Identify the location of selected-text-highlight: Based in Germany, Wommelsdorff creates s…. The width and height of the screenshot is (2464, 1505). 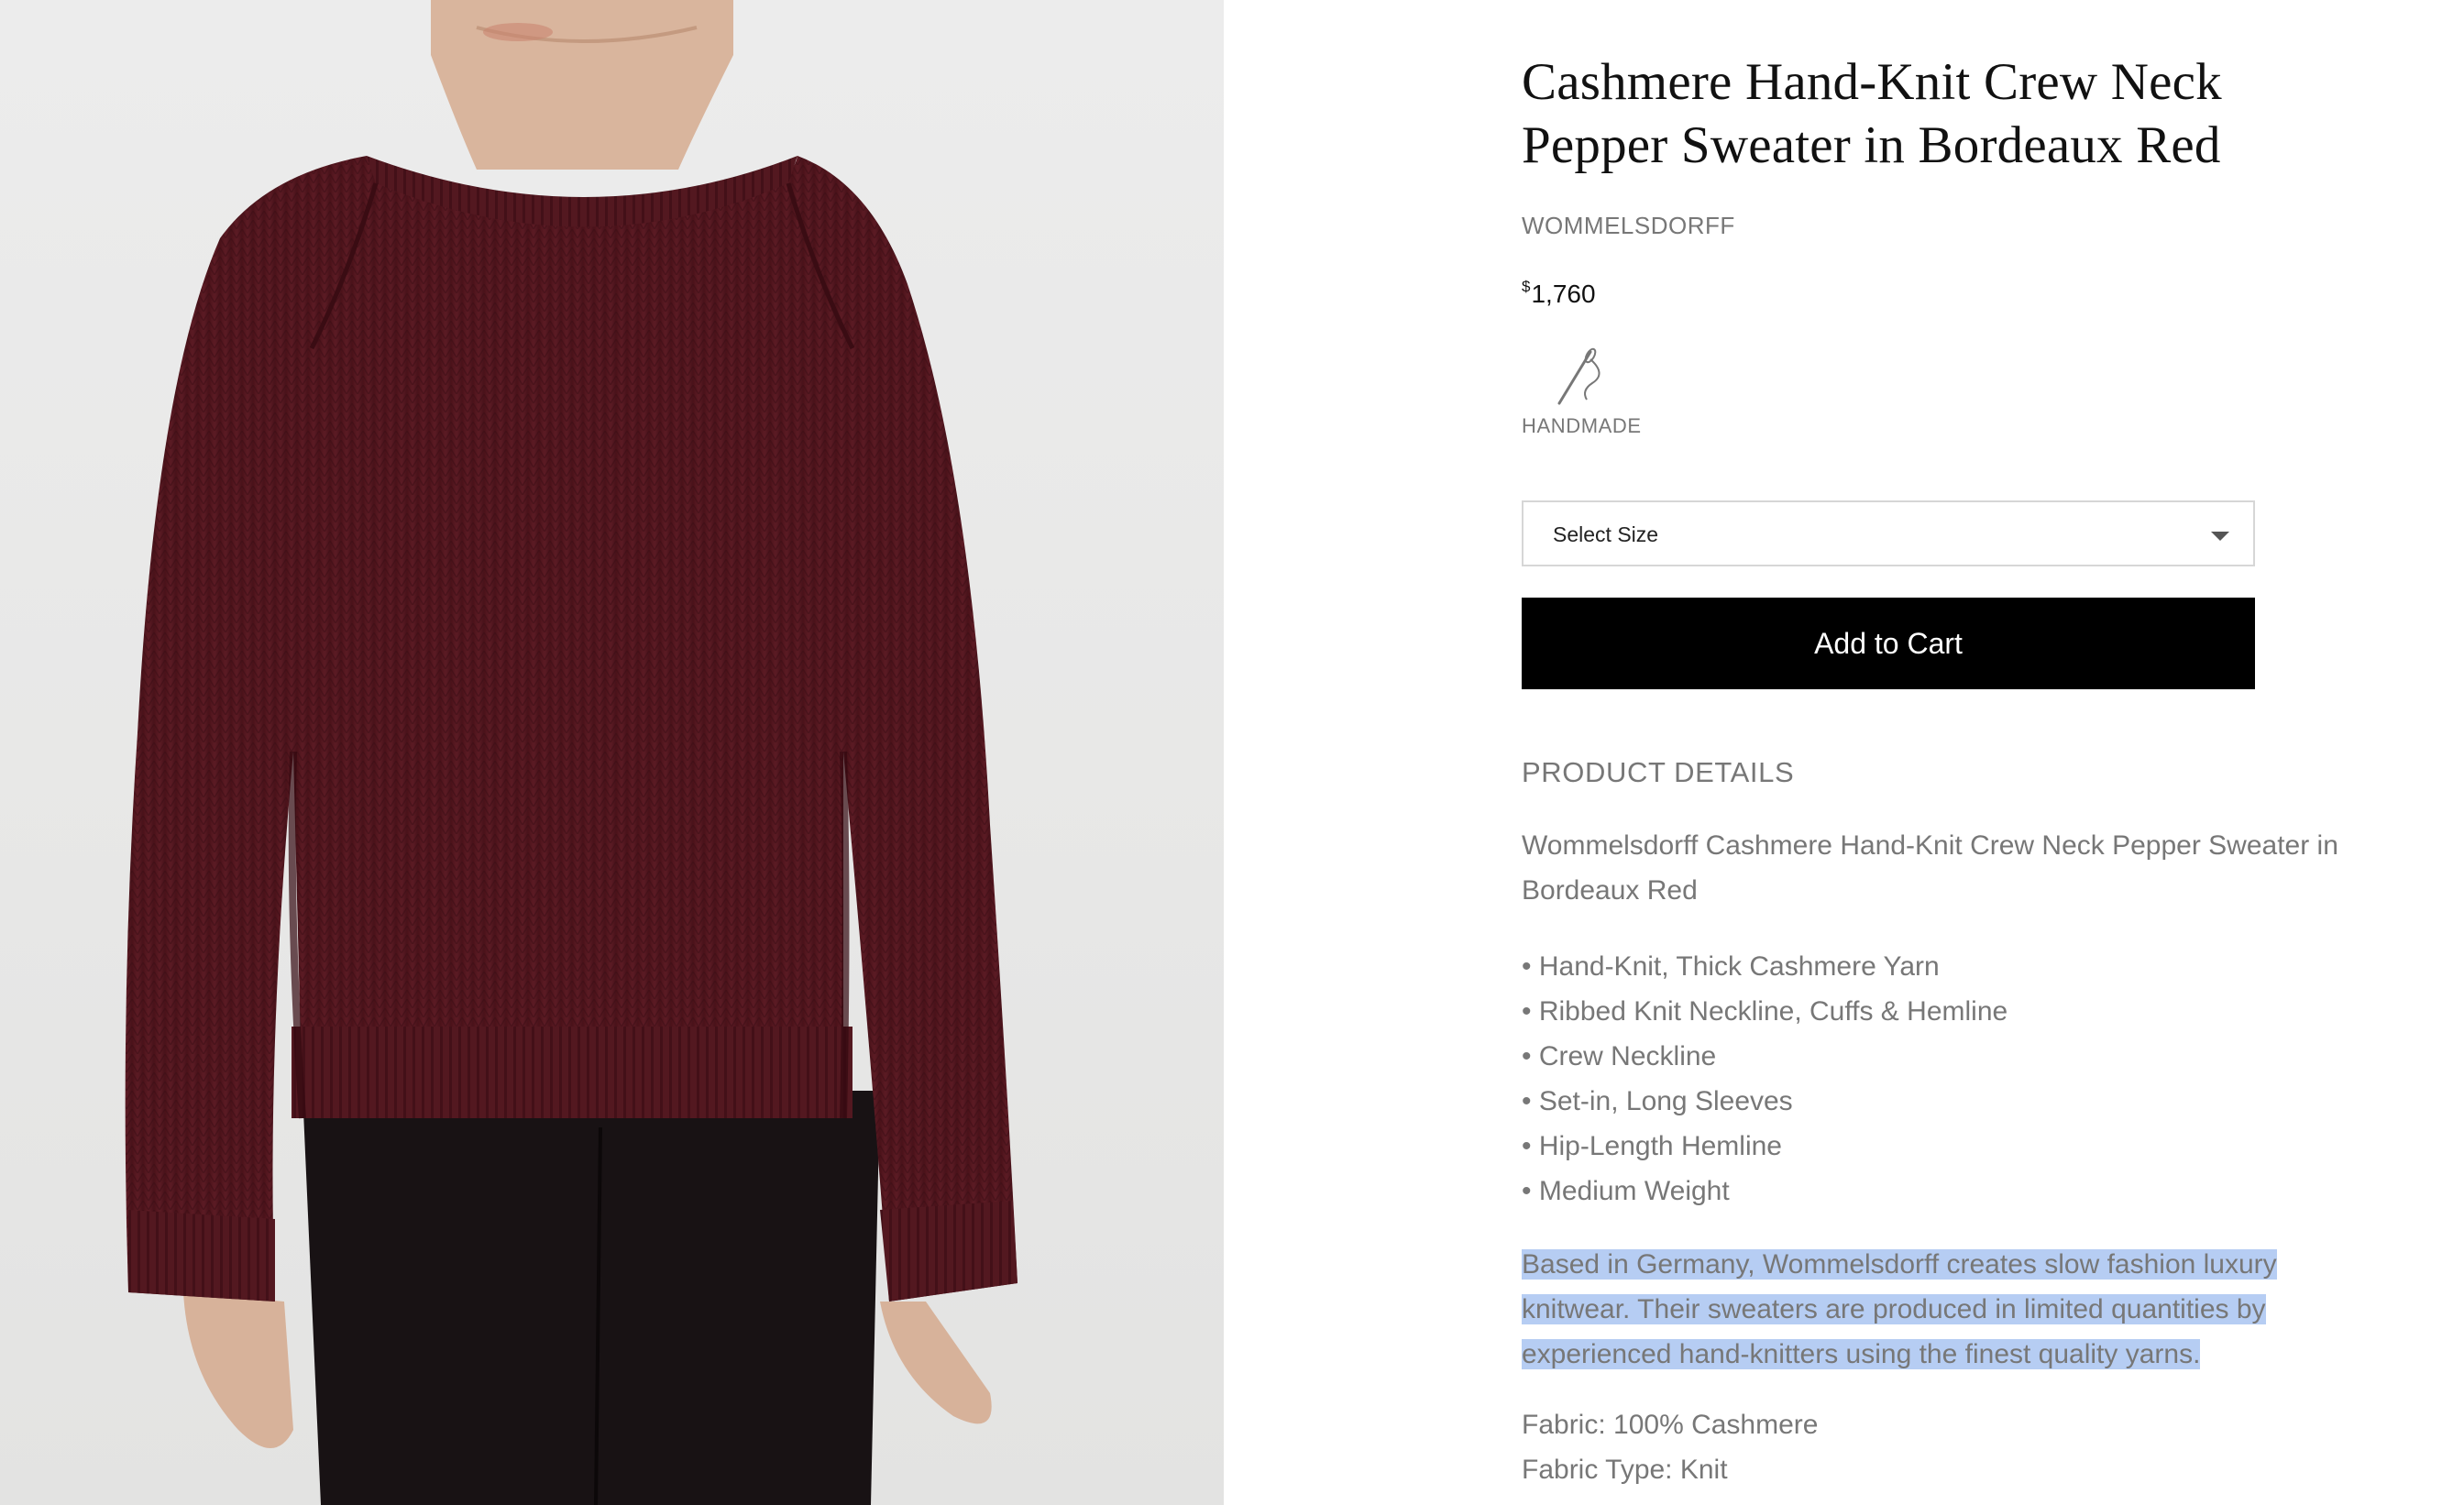
(1899, 1309).